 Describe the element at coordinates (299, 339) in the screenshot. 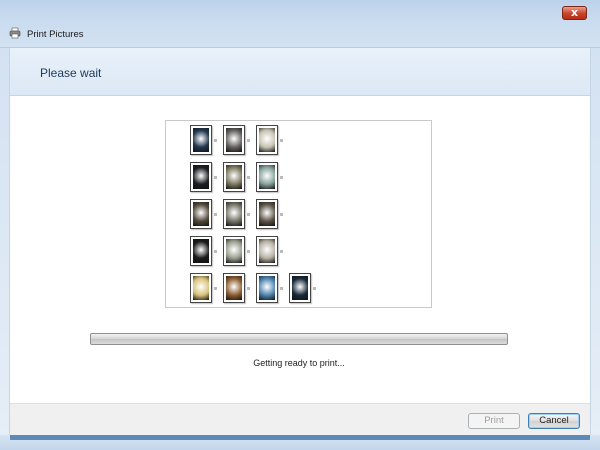

I see `progress-bar` at that location.